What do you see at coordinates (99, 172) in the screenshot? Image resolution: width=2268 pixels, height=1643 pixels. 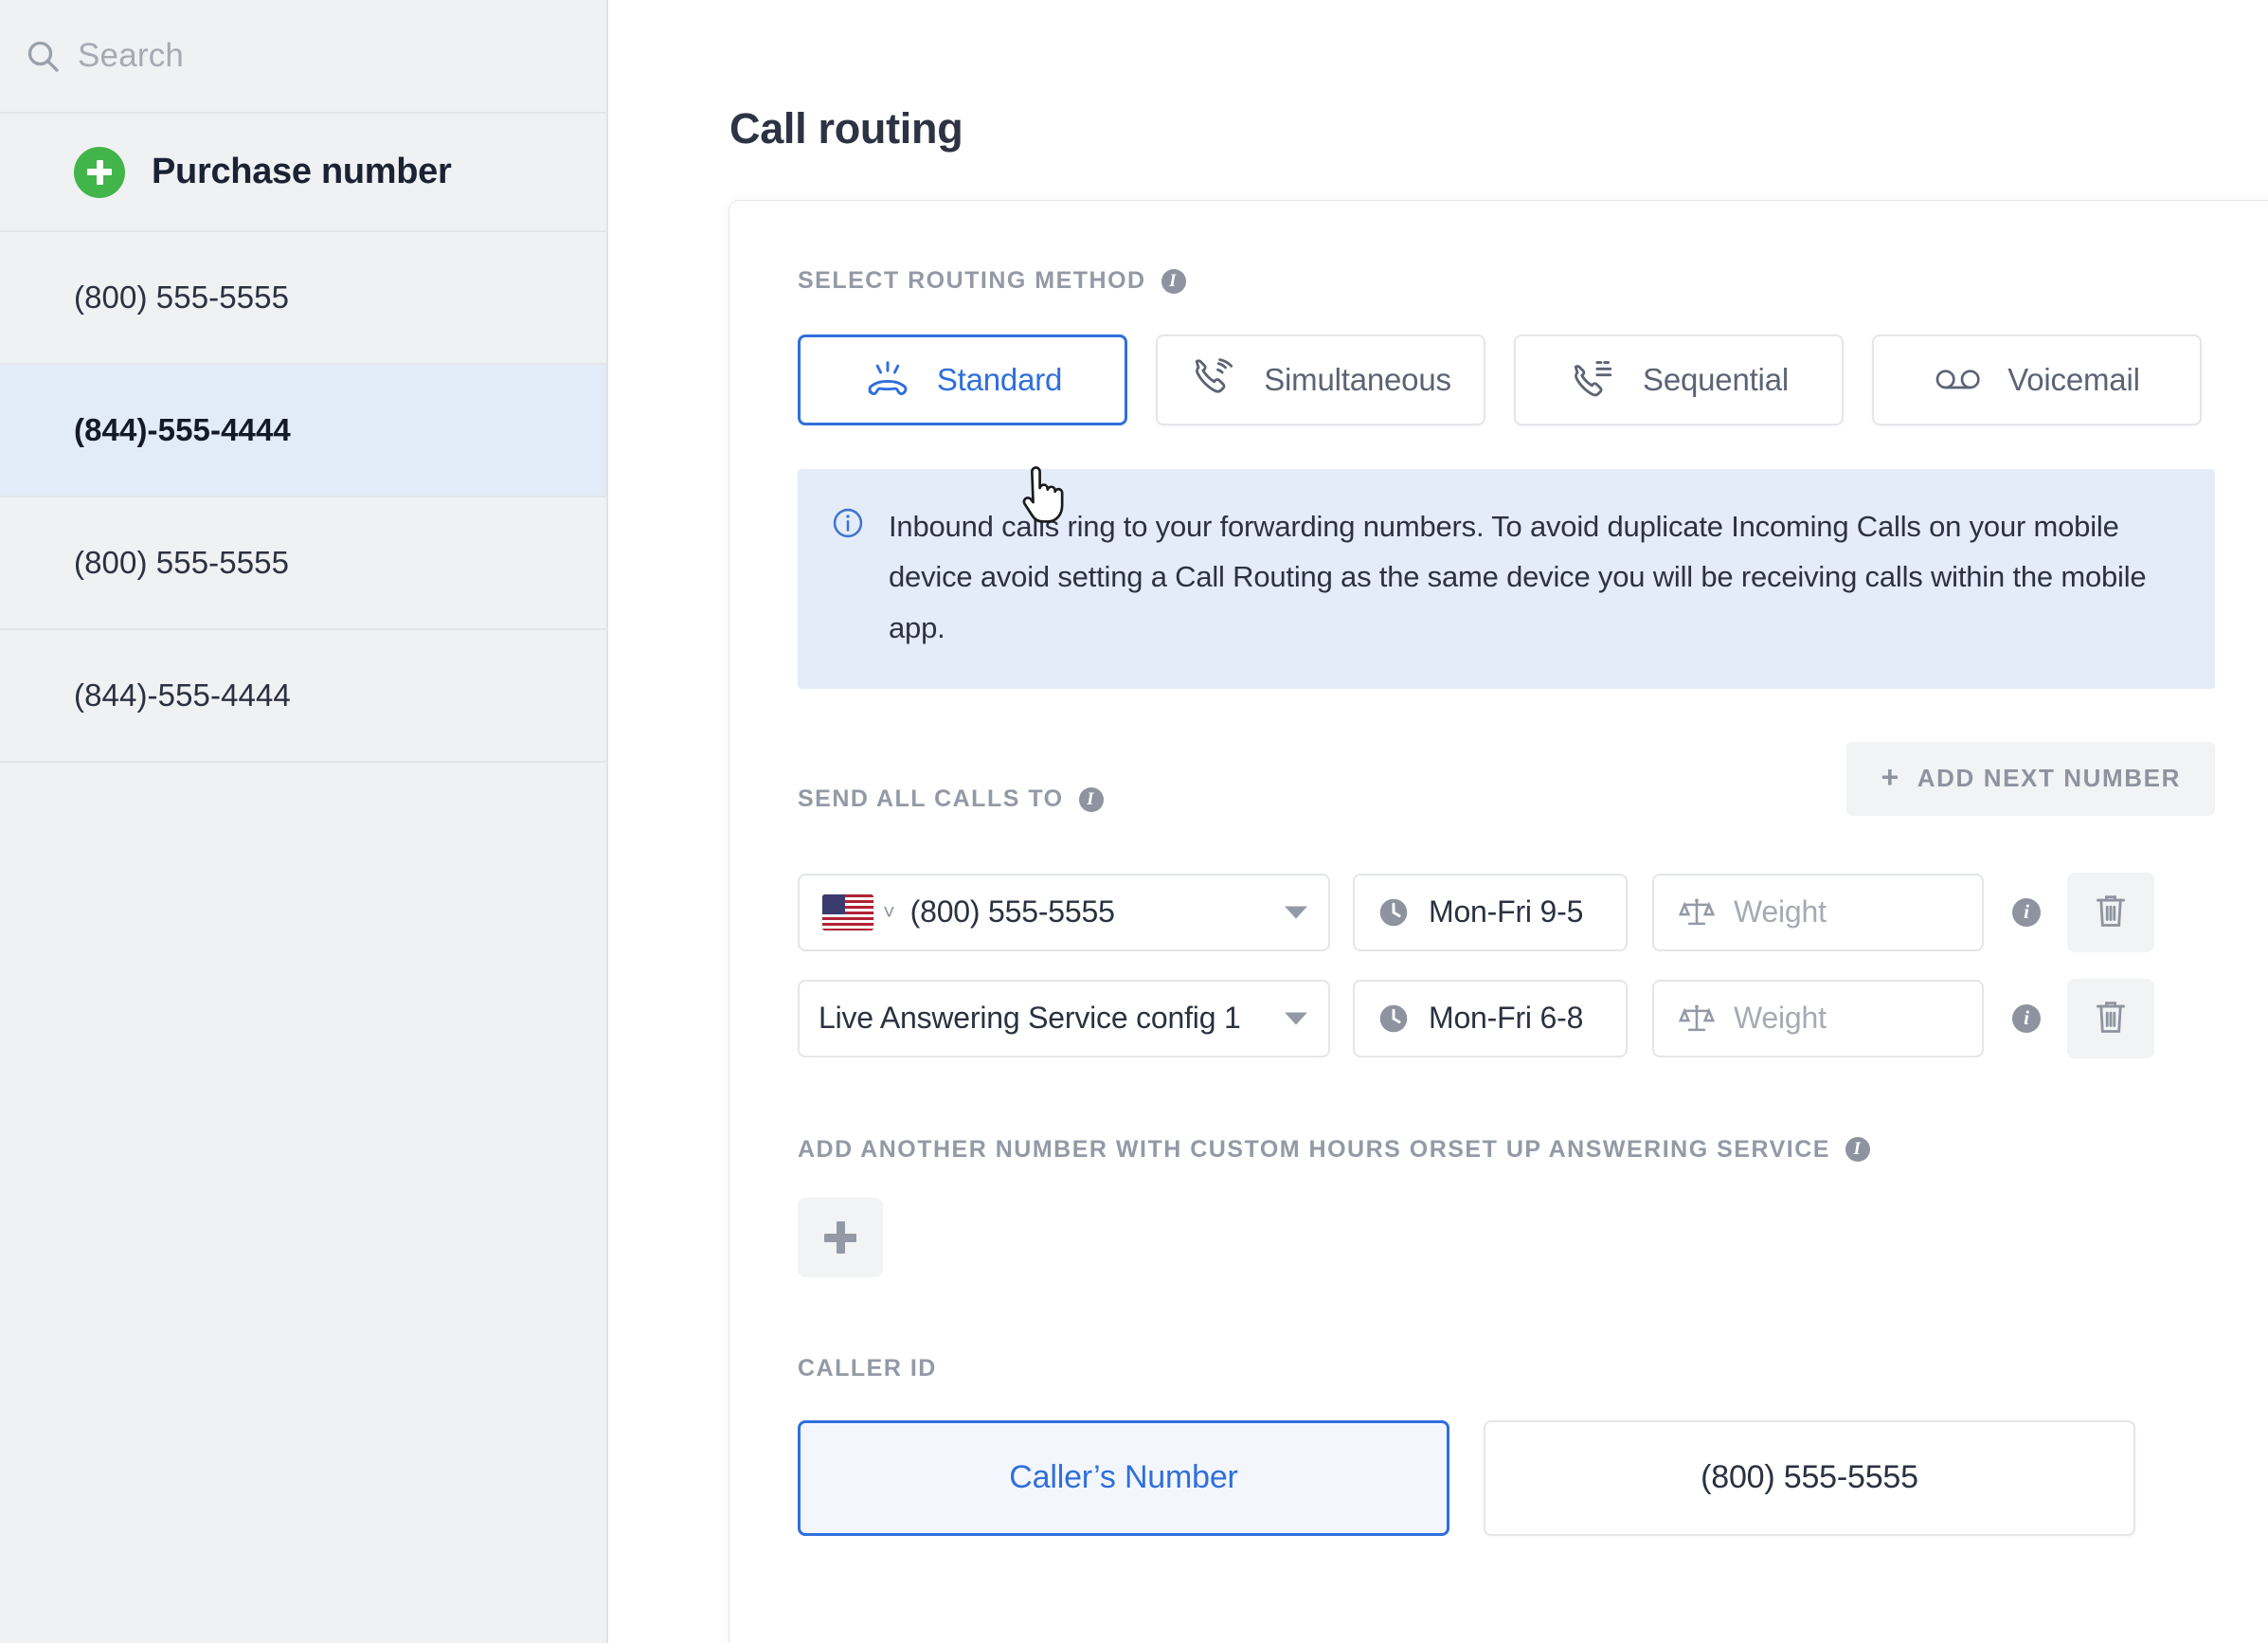 I see `plus-circle-icon` at bounding box center [99, 172].